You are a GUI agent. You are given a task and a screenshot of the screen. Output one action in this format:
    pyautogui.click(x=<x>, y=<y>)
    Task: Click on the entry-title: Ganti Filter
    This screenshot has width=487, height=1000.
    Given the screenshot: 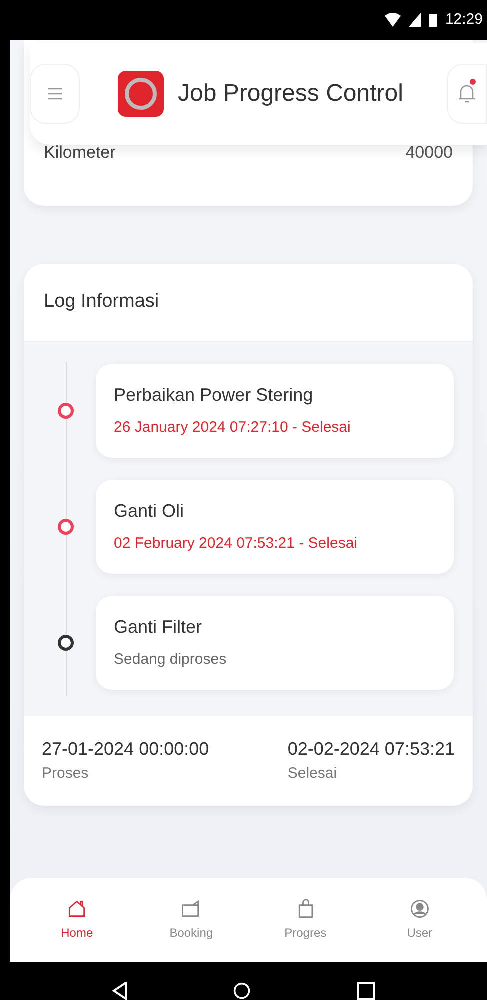 What is the action you would take?
    pyautogui.click(x=159, y=627)
    